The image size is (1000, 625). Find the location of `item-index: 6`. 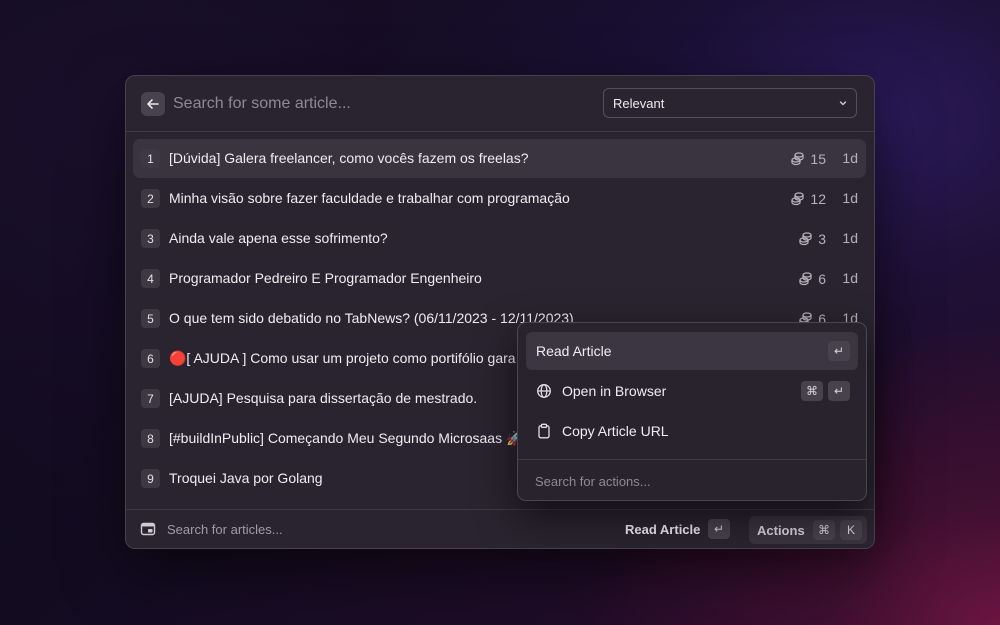

item-index: 6 is located at coordinates (150, 358).